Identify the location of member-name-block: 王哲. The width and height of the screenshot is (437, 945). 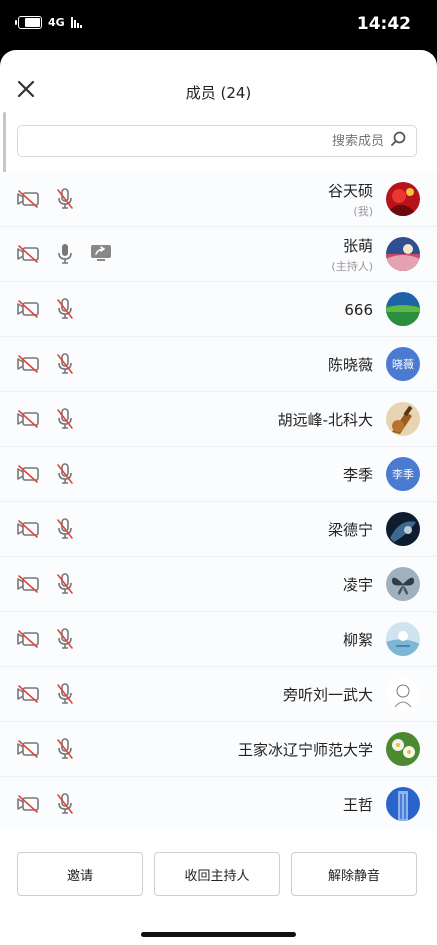
(358, 804).